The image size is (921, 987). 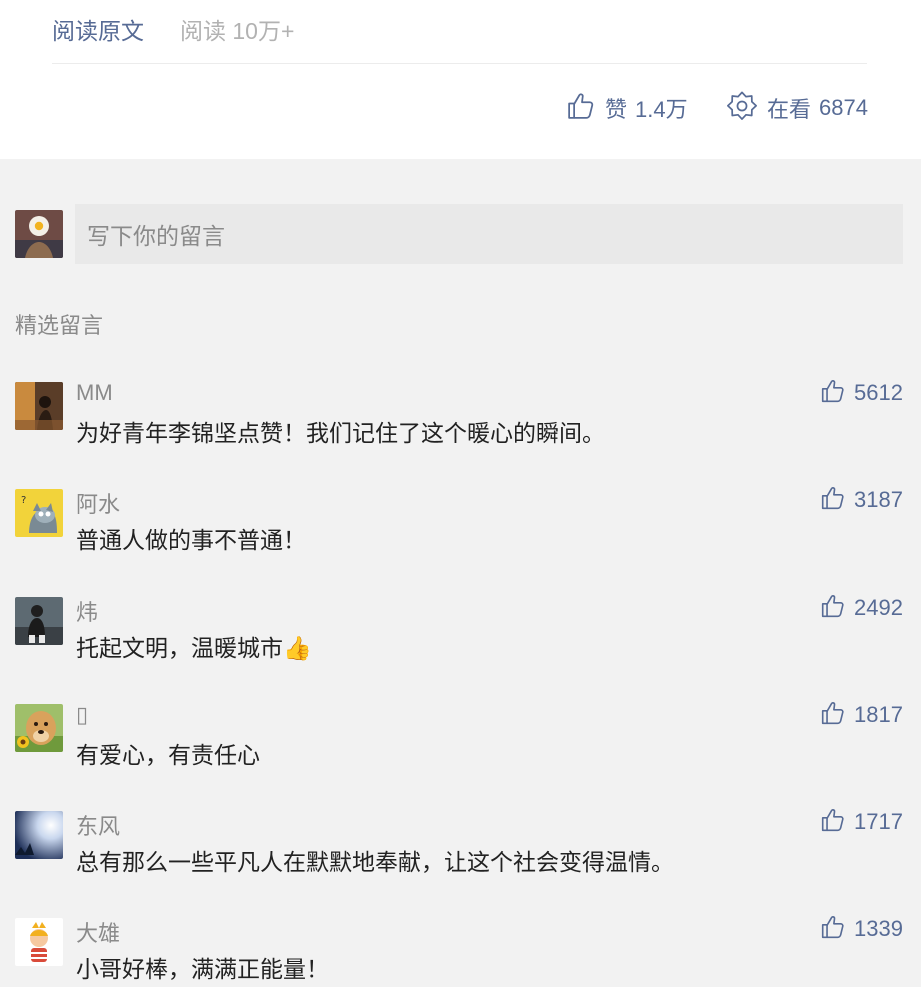 I want to click on list-item: ▯ 有爱心，有责任心 1817, so click(x=460, y=752).